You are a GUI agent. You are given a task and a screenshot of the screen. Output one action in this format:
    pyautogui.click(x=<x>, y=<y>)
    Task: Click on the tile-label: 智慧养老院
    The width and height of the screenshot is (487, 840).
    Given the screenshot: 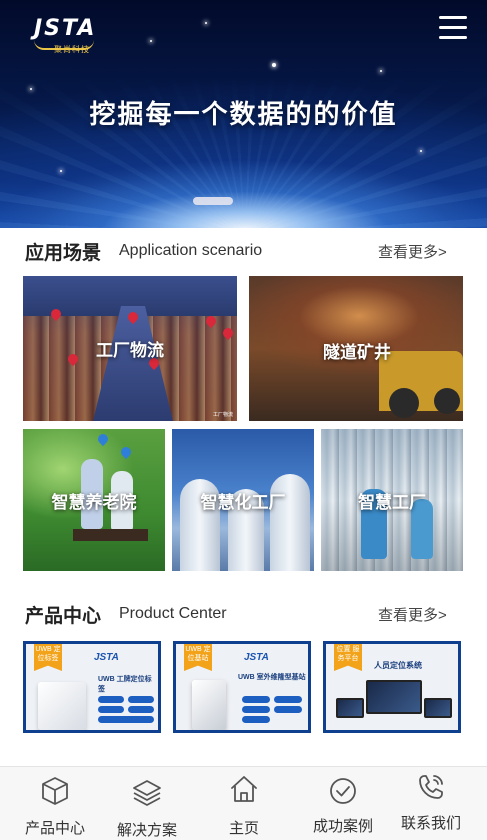 What is the action you would take?
    pyautogui.click(x=94, y=502)
    